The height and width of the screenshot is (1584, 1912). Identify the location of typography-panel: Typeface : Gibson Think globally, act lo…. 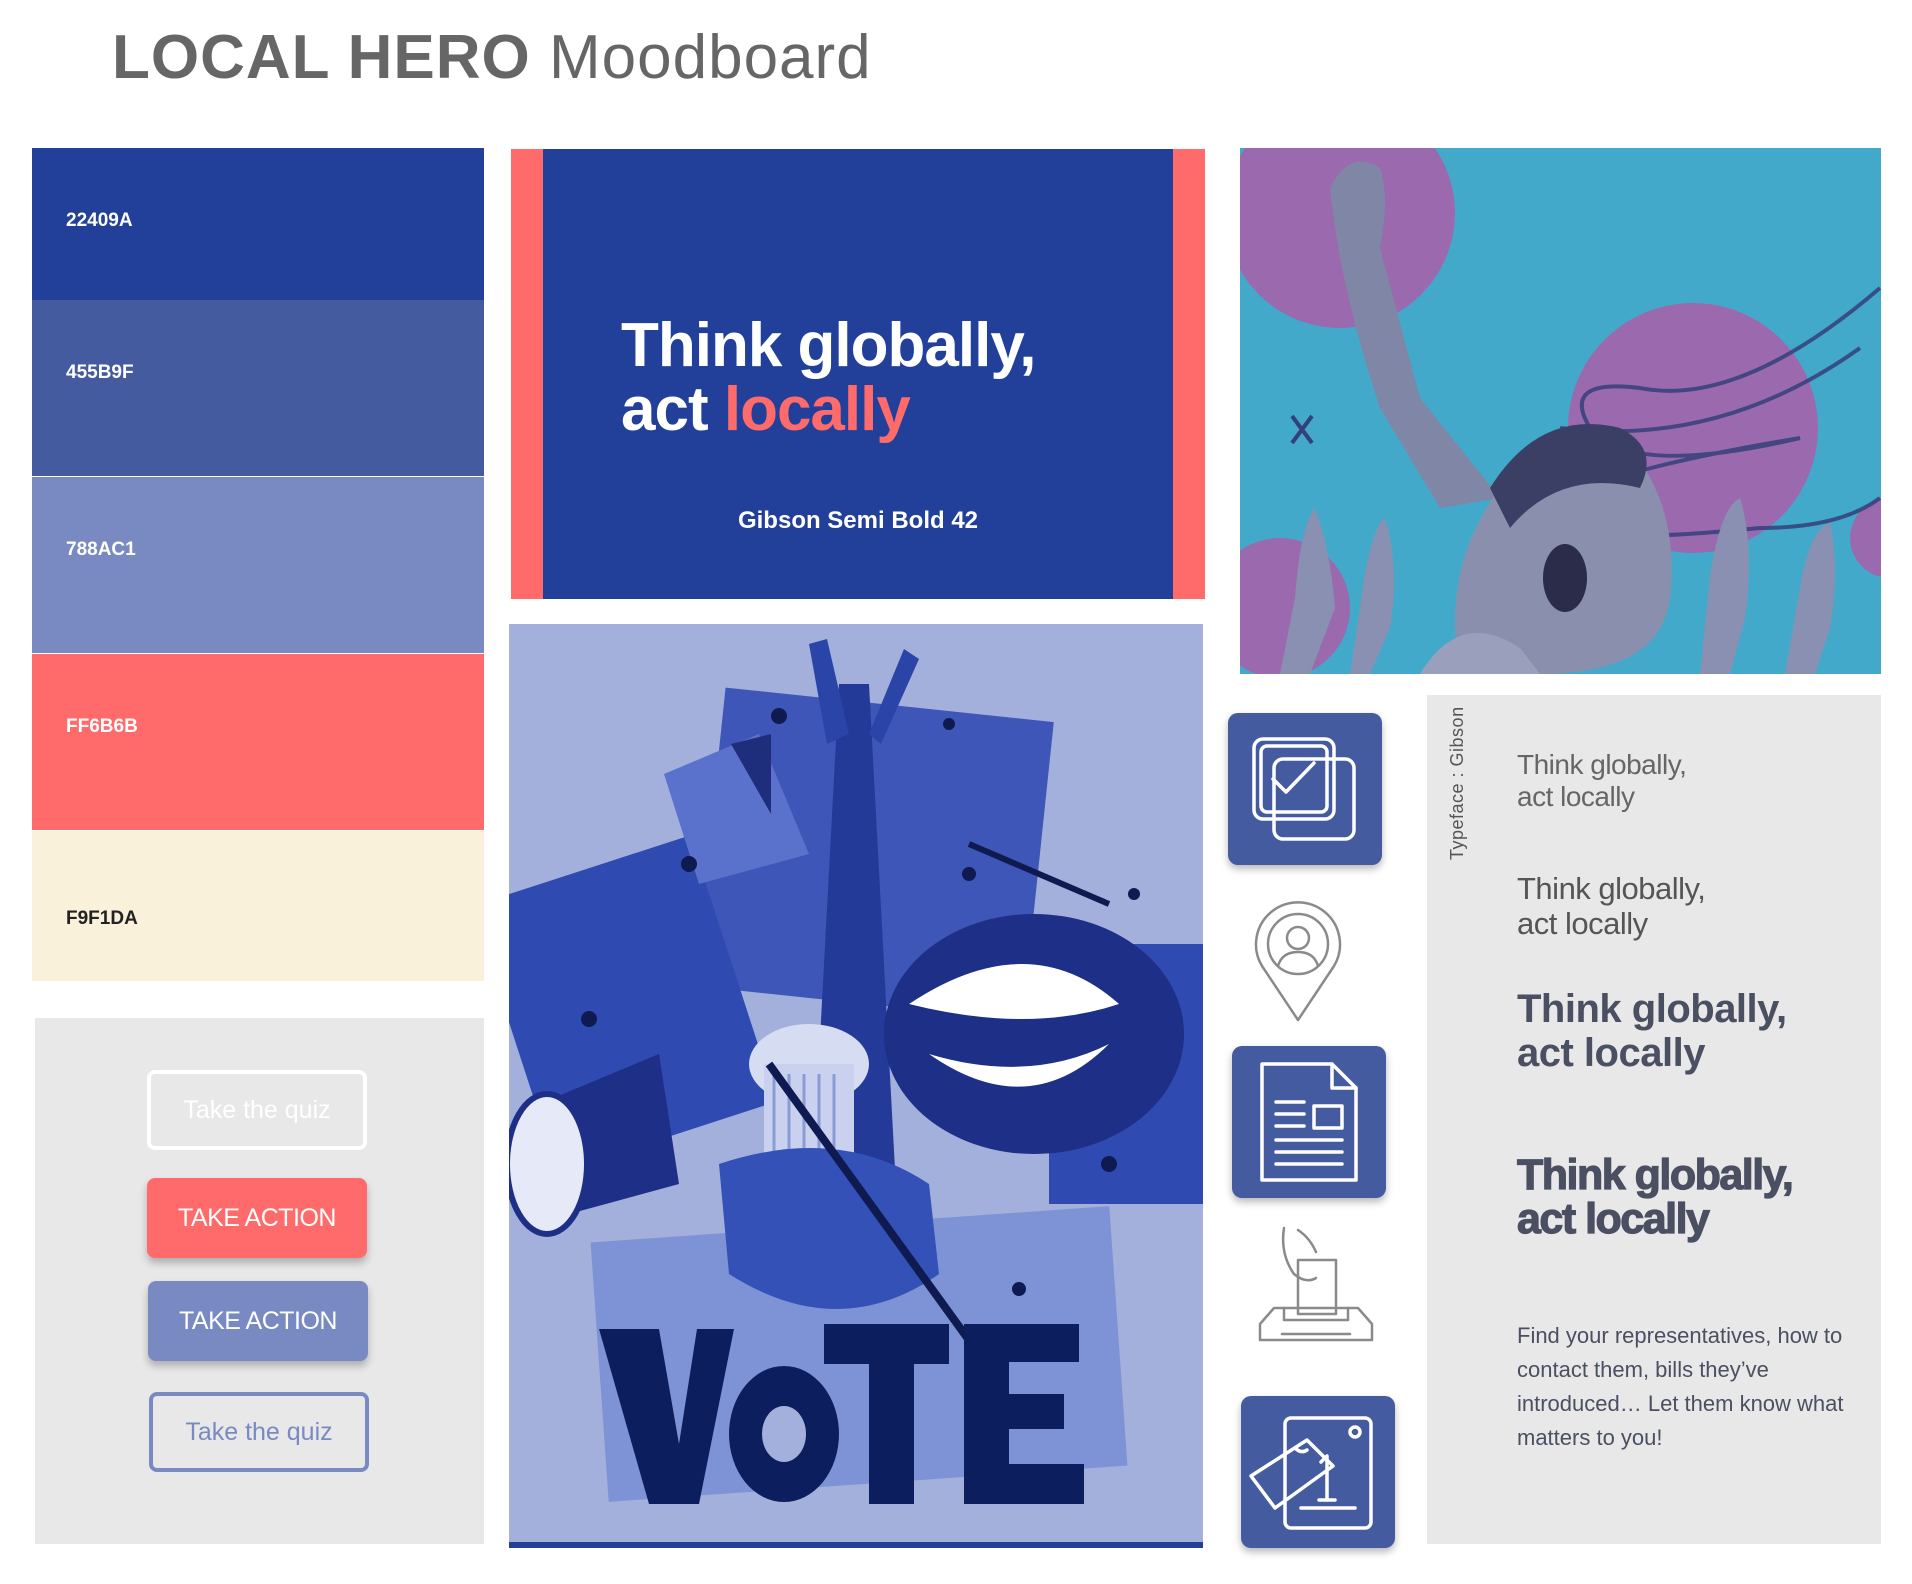
(1654, 1119).